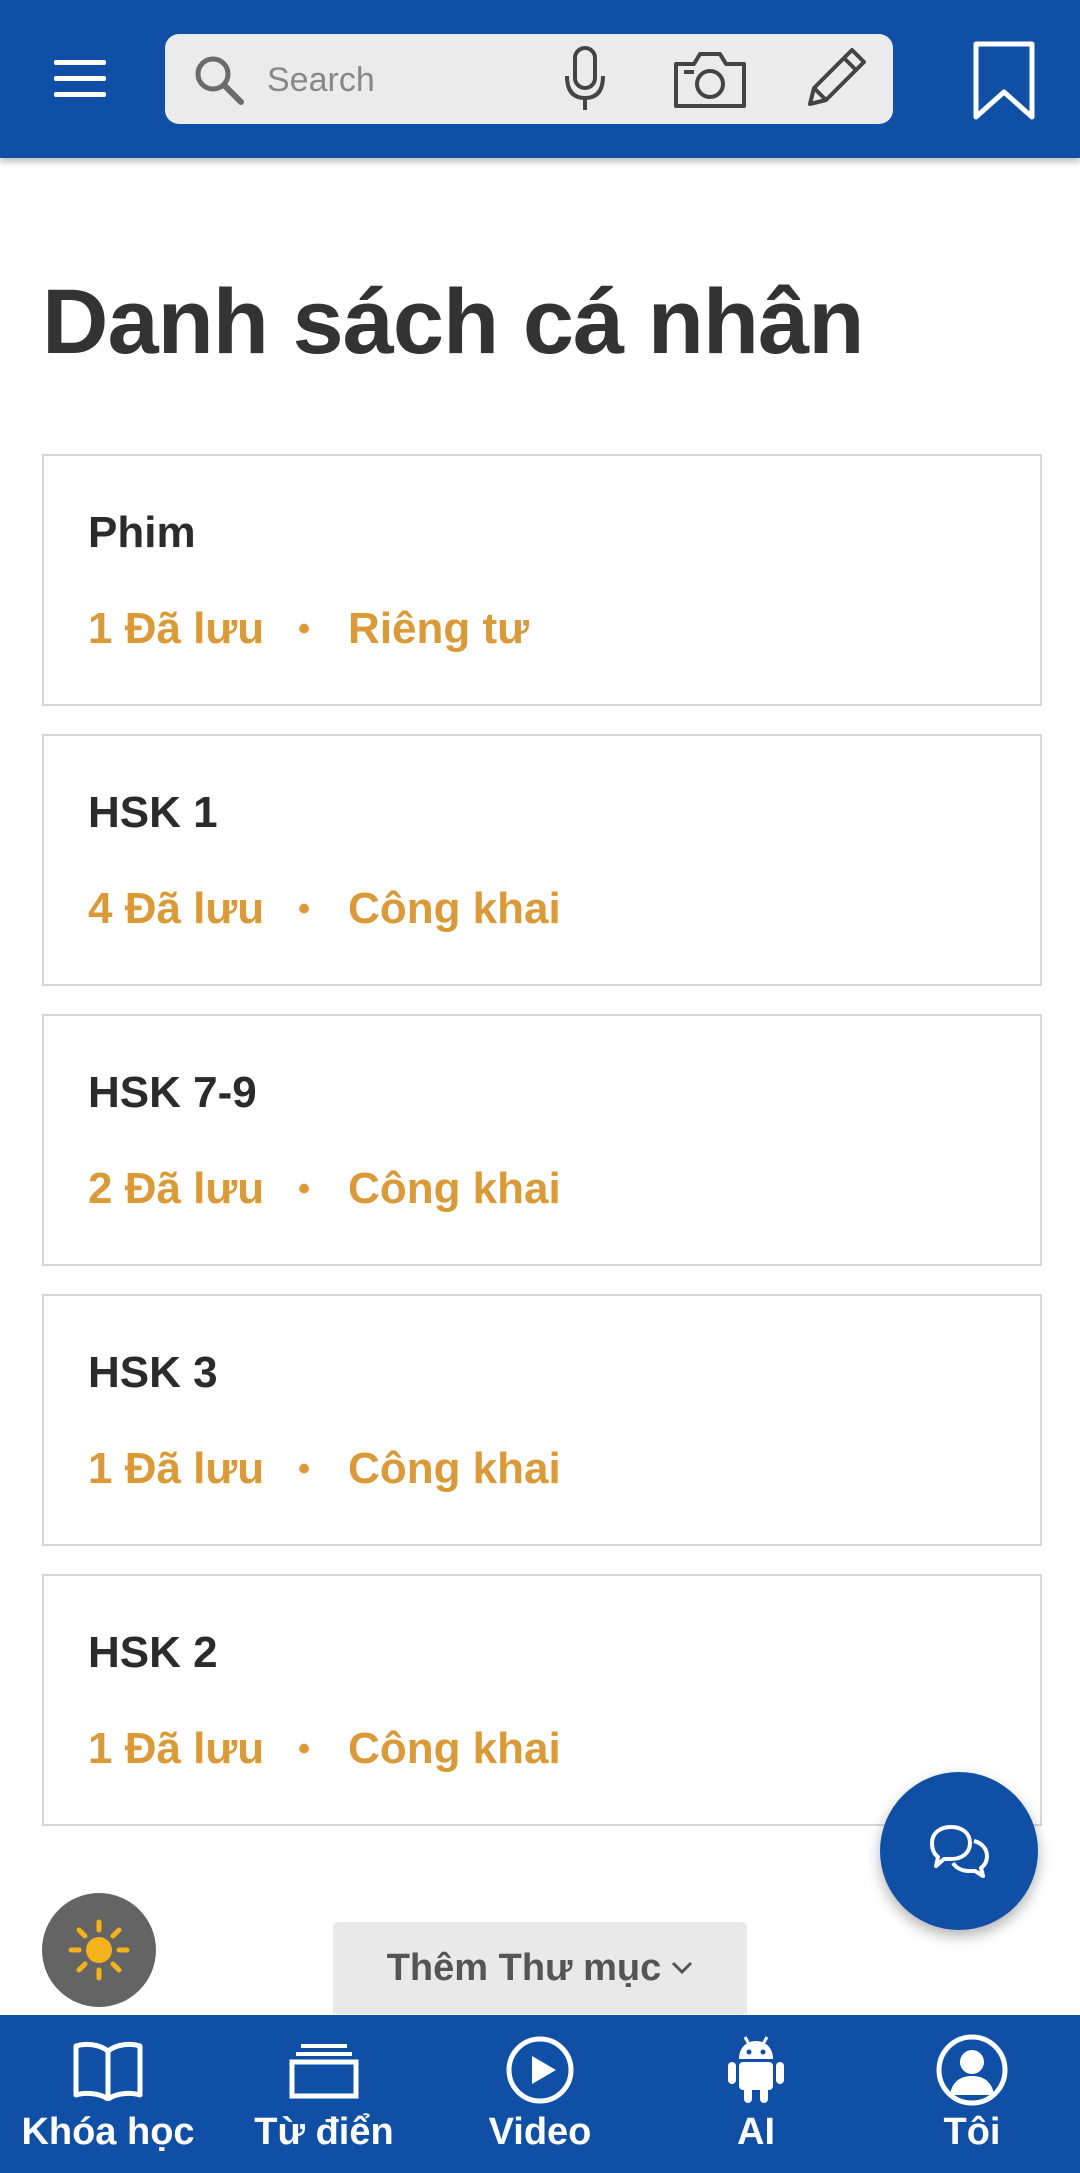 The height and width of the screenshot is (2173, 1080). I want to click on nav-item-profile: Tôi, so click(972, 2094).